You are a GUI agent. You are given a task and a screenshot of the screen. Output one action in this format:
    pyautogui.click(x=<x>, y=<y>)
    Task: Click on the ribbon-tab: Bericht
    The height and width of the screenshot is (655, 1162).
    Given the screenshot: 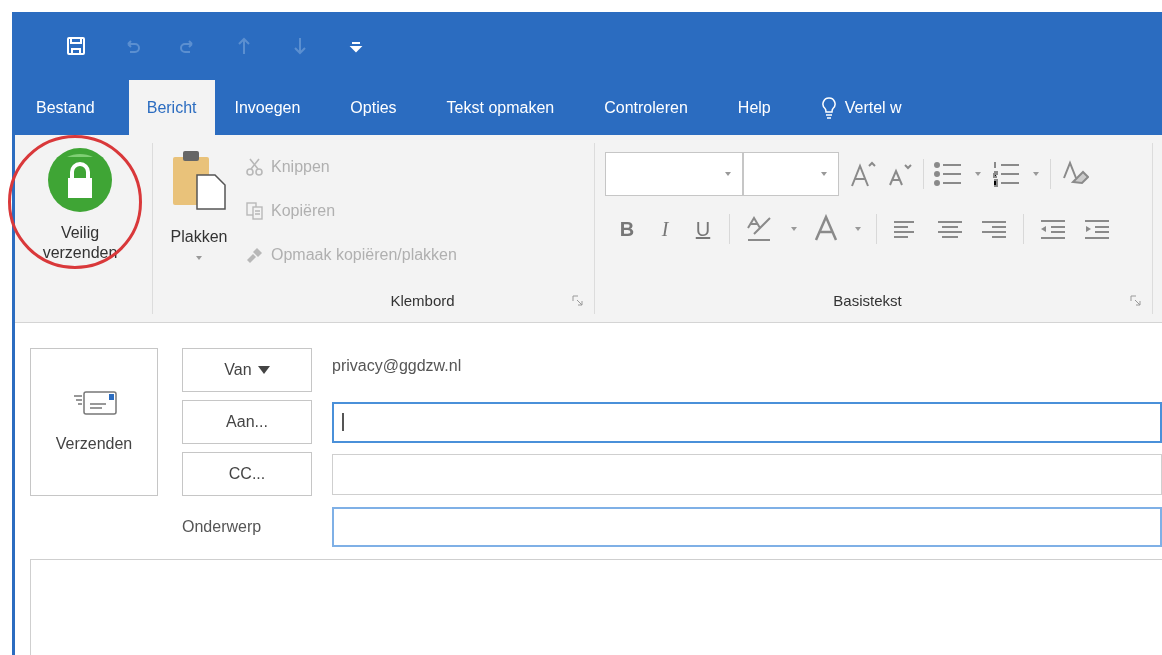 What is the action you would take?
    pyautogui.click(x=171, y=107)
    